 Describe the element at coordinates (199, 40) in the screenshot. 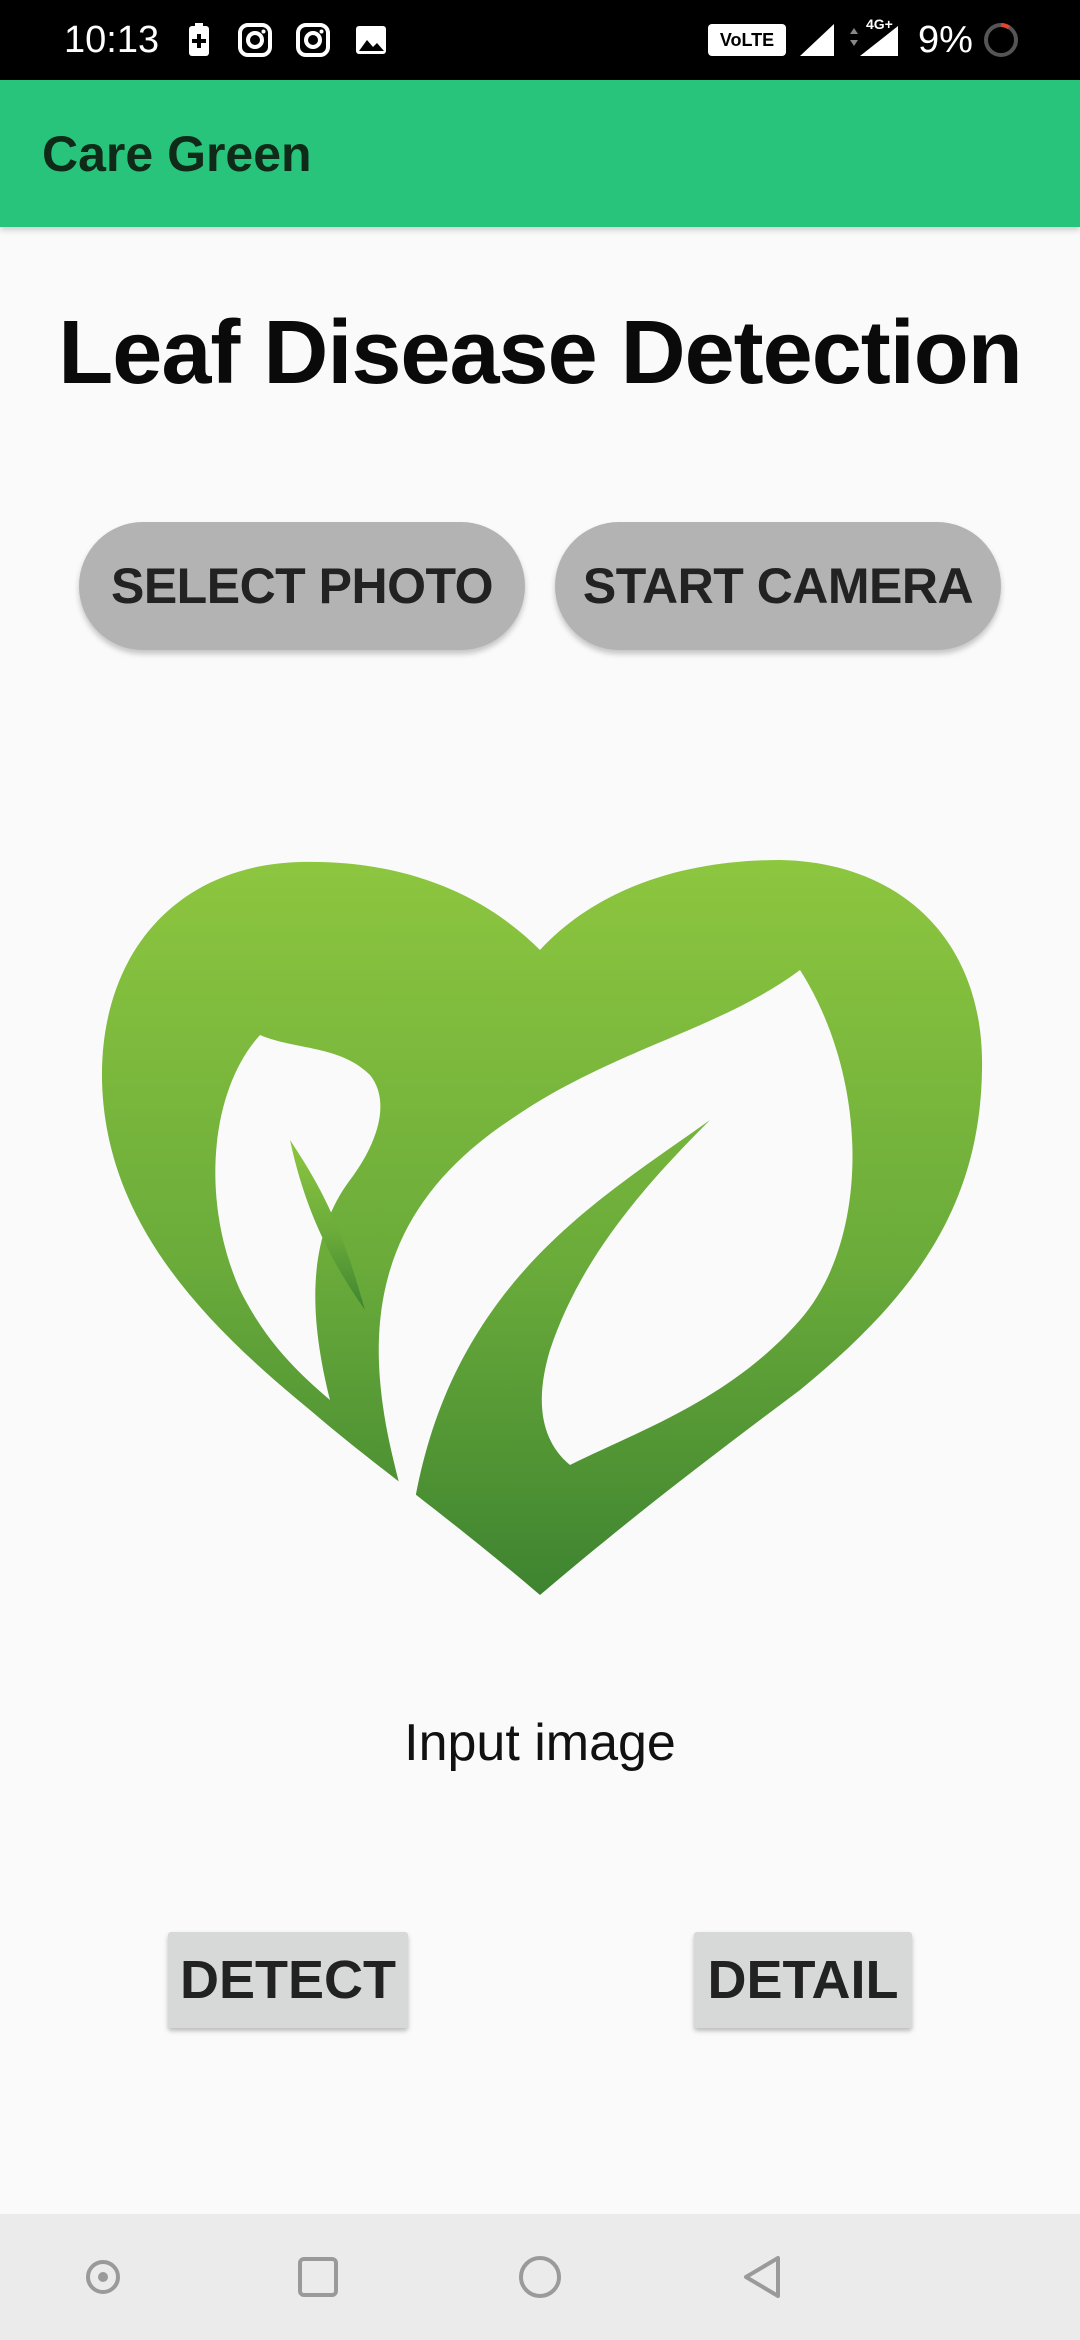

I see `battery-saver-icon` at that location.